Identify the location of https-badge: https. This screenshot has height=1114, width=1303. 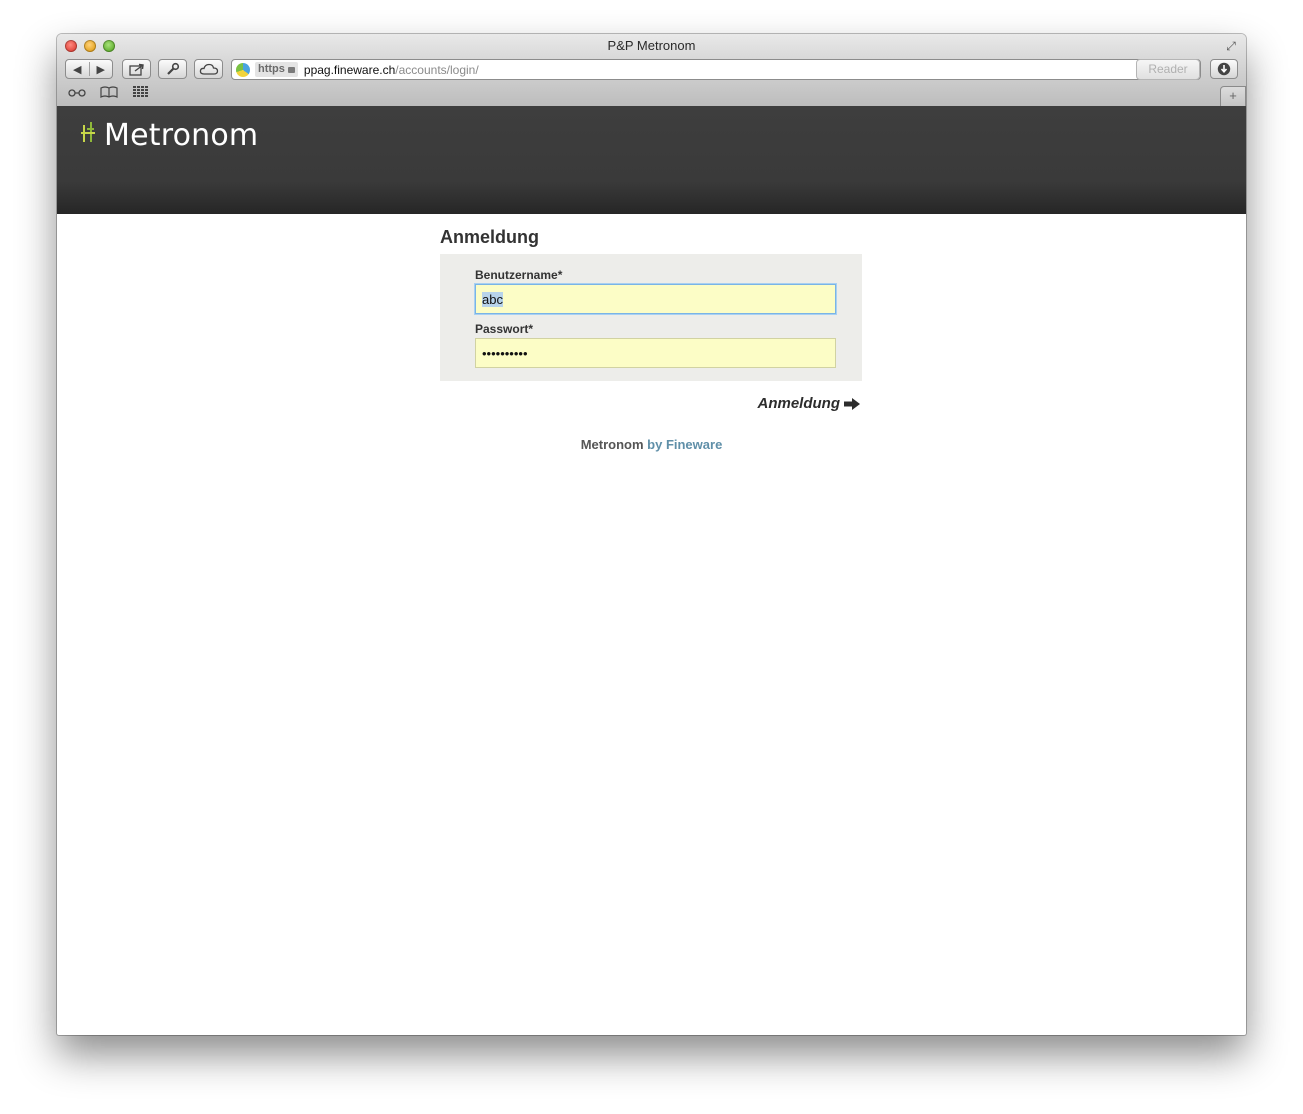
(276, 69).